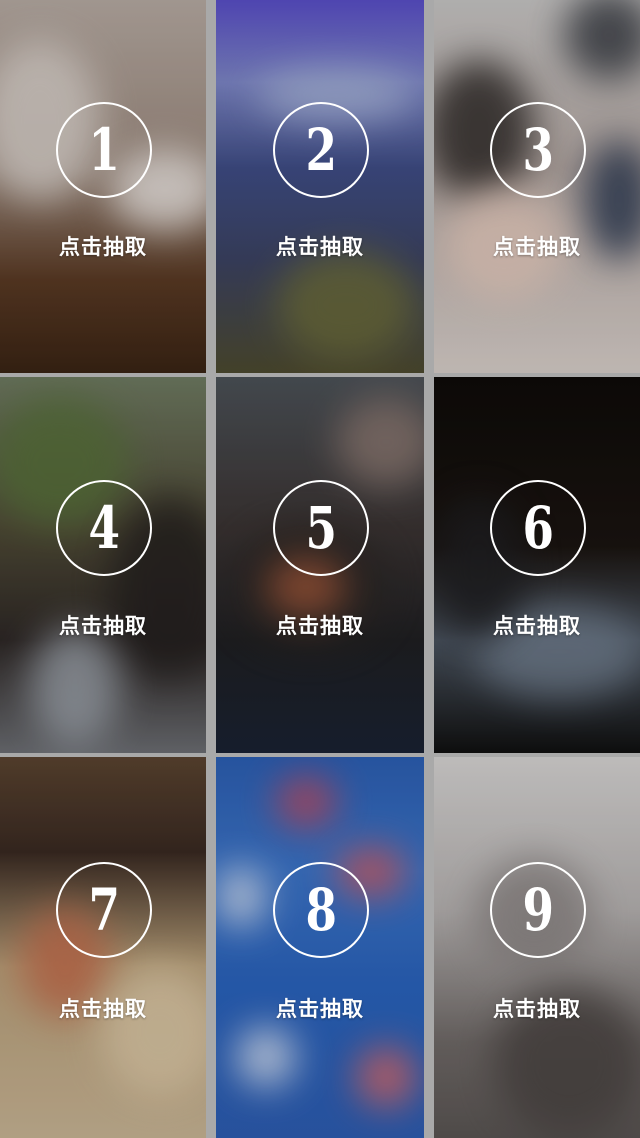 The width and height of the screenshot is (640, 1138). I want to click on number-badge: 9, so click(538, 910).